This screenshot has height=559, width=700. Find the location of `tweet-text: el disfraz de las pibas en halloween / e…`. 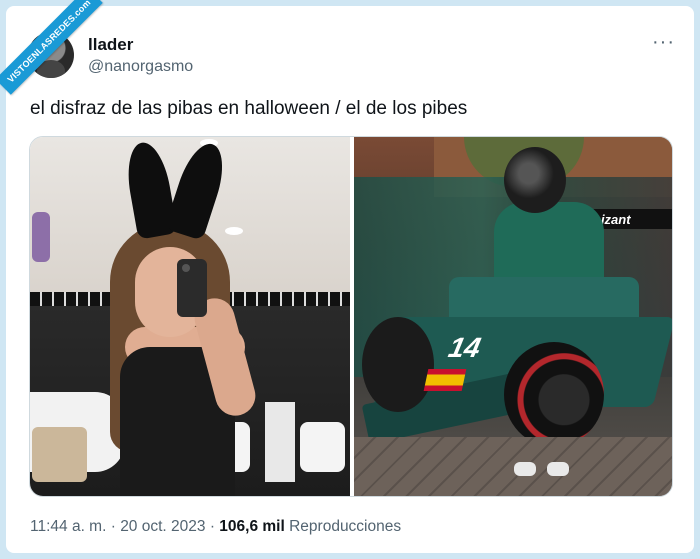

tweet-text: el disfraz de las pibas en halloween / e… is located at coordinates (249, 108).